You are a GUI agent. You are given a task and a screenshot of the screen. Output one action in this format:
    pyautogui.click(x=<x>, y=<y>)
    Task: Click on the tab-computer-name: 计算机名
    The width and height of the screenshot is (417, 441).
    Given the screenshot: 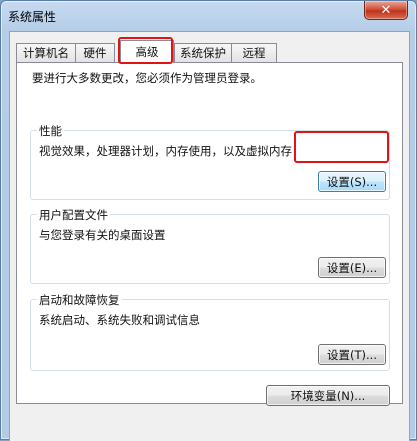 What is the action you would take?
    pyautogui.click(x=46, y=52)
    